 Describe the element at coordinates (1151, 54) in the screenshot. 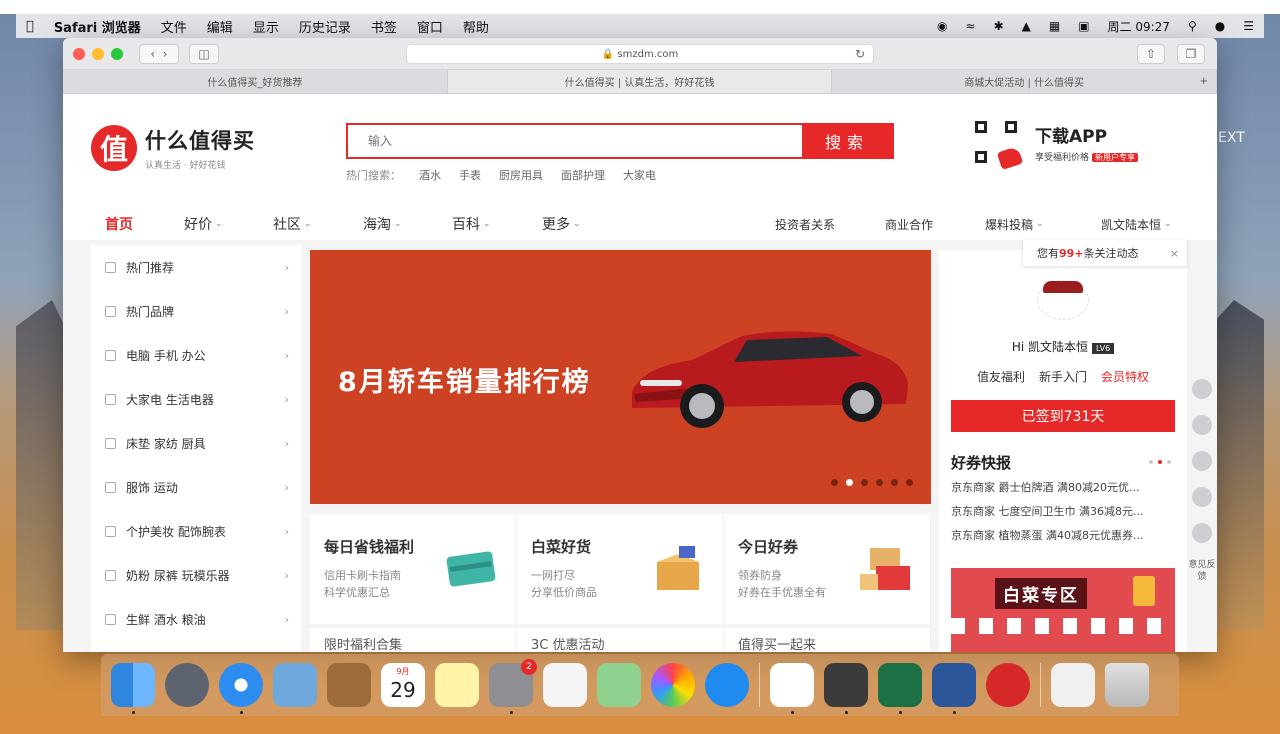

I see `share-icon: ⇧` at that location.